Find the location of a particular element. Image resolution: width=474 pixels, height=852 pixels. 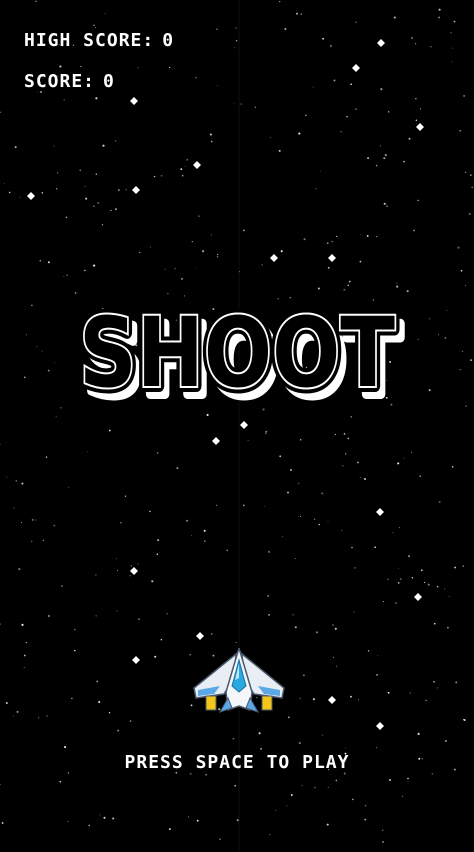

game-title-face: SHOOT is located at coordinates (237, 353).